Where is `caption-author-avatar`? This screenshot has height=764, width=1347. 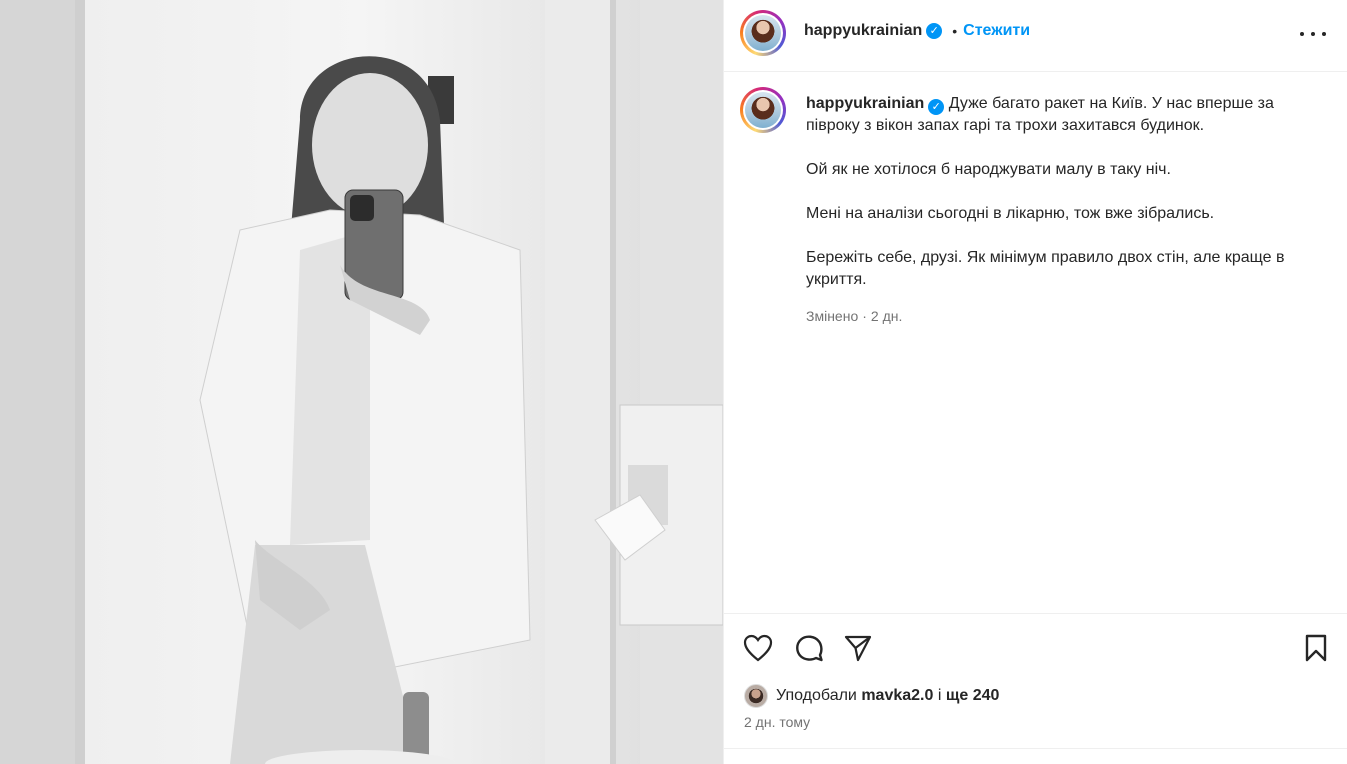 caption-author-avatar is located at coordinates (763, 110).